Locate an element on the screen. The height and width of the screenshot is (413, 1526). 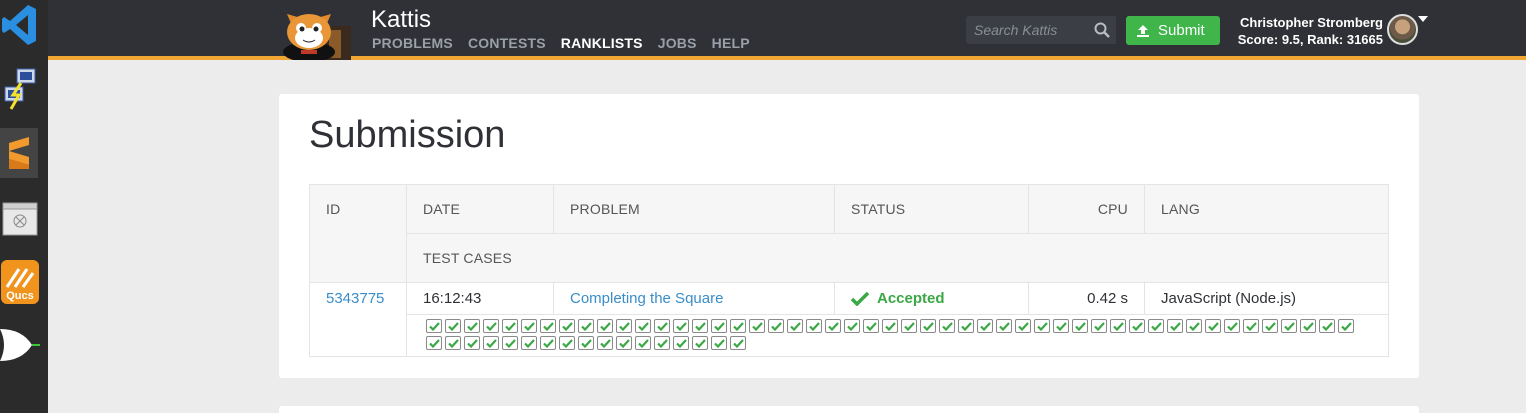
nav-help: HELP is located at coordinates (731, 43).